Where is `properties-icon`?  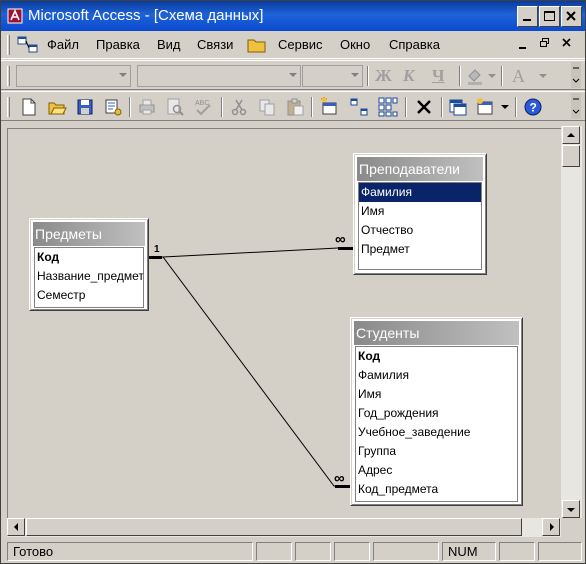
properties-icon is located at coordinates (113, 107).